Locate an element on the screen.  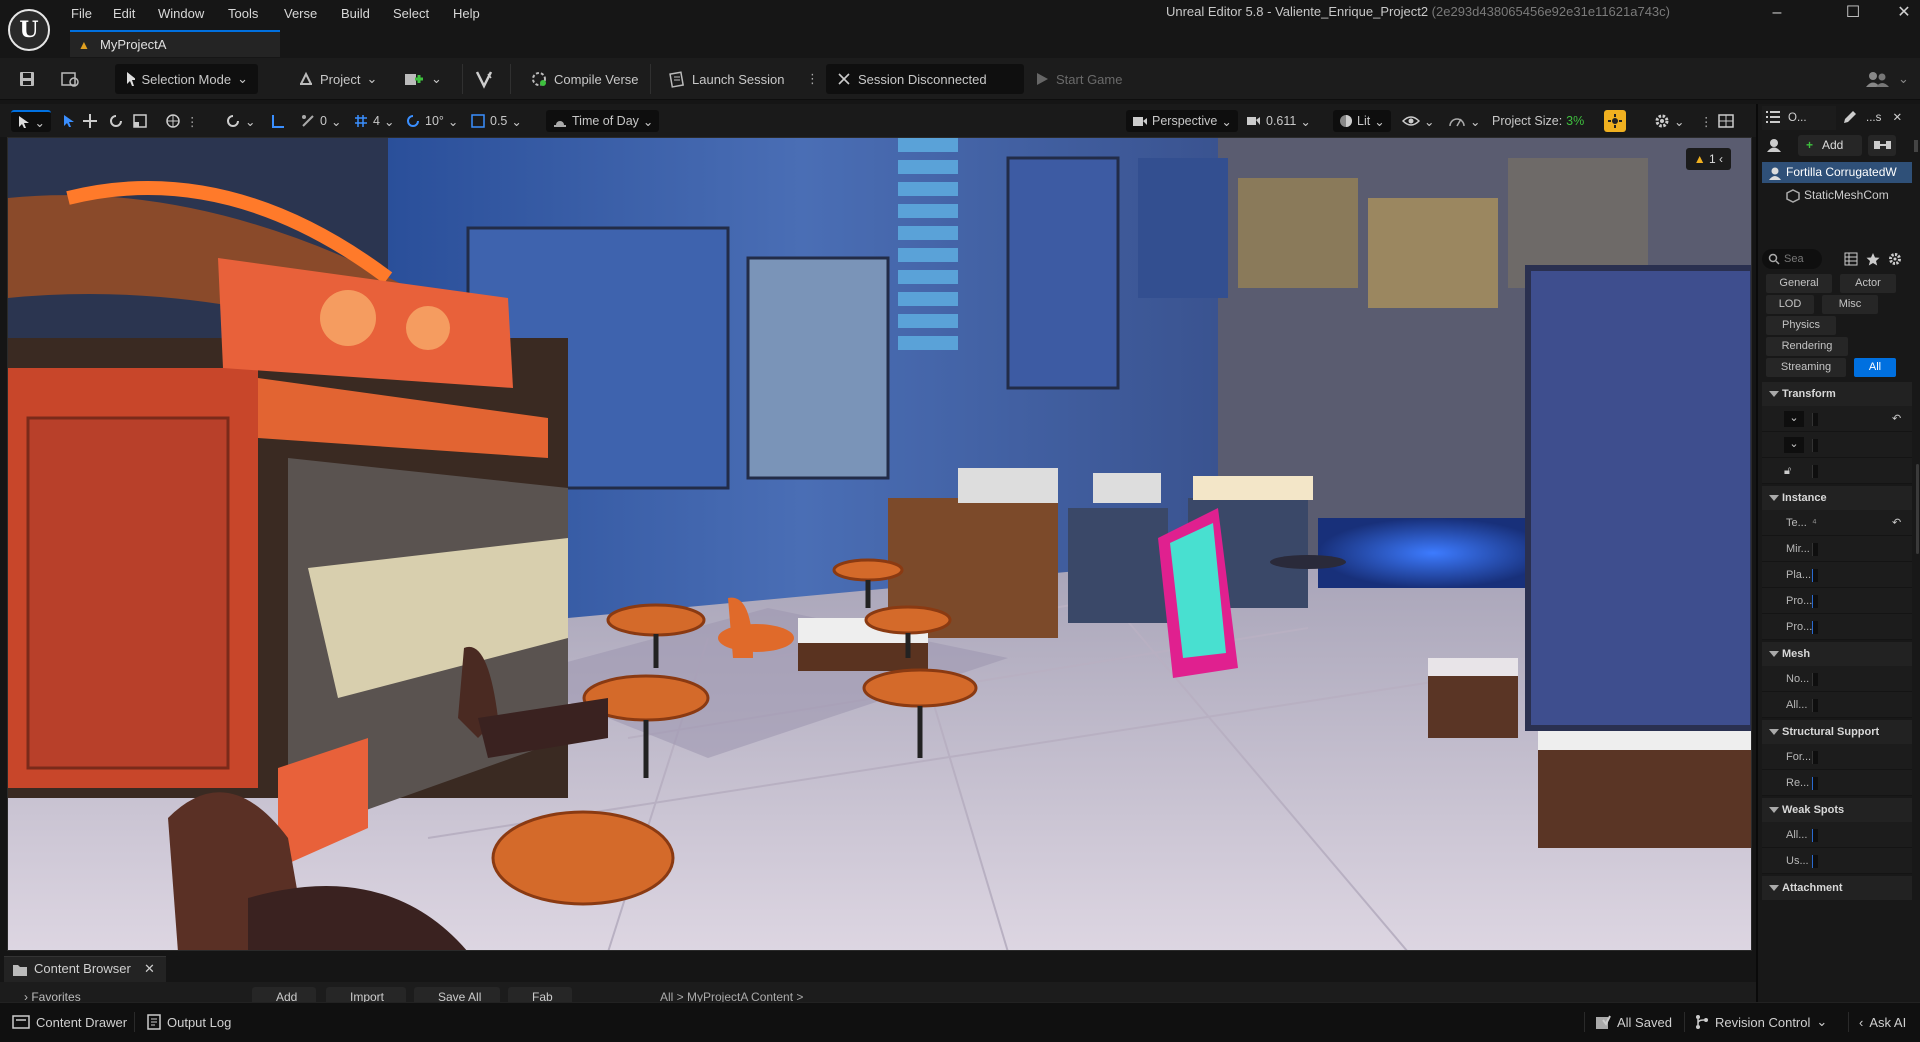
scale-tool-icon is located at coordinates (140, 121).